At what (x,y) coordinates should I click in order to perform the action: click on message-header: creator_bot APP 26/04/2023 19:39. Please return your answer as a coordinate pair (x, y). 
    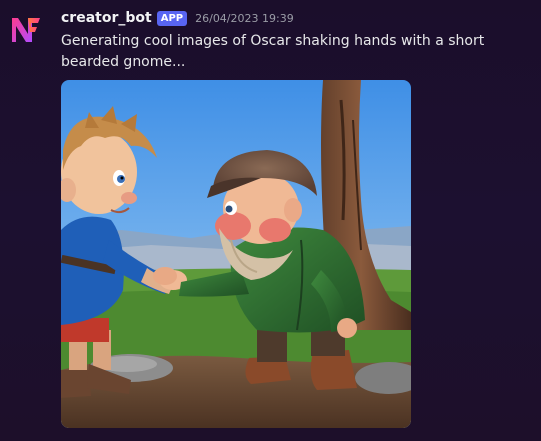
    Looking at the image, I should click on (296, 18).